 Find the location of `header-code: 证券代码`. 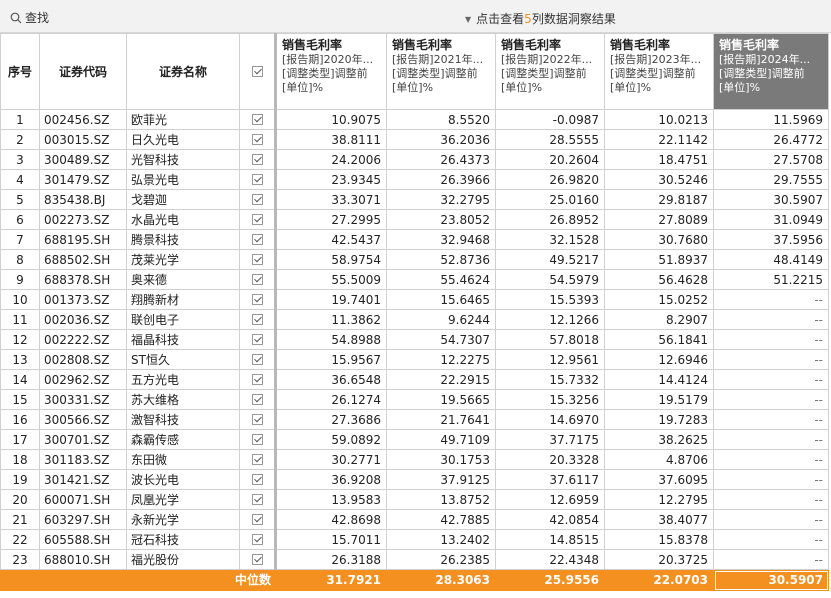

header-code: 证券代码 is located at coordinates (83, 71).